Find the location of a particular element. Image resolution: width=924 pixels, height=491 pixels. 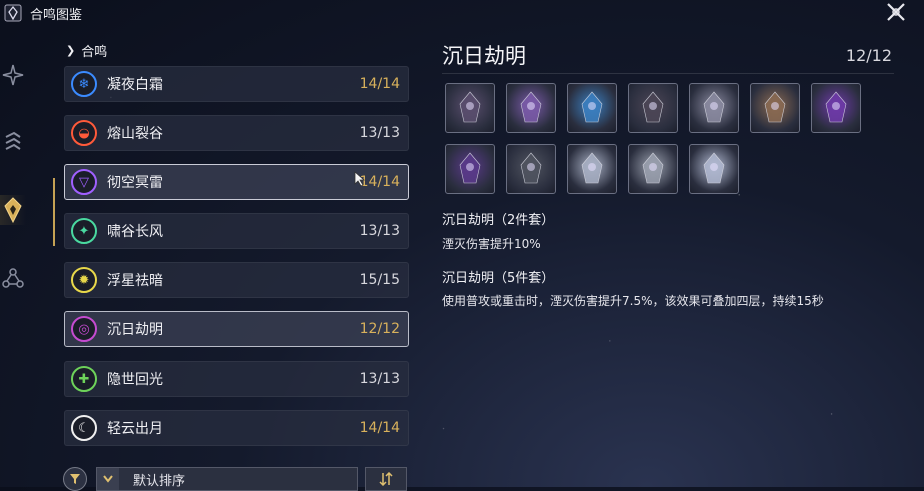

echo-brown-mask-icon is located at coordinates (775, 108).